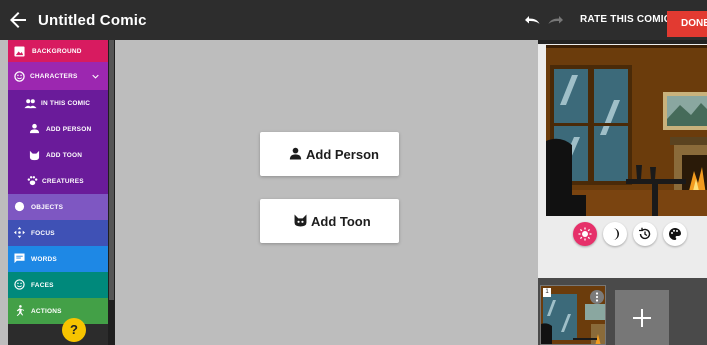 This screenshot has height=345, width=707. I want to click on paw-icon, so click(32, 181).